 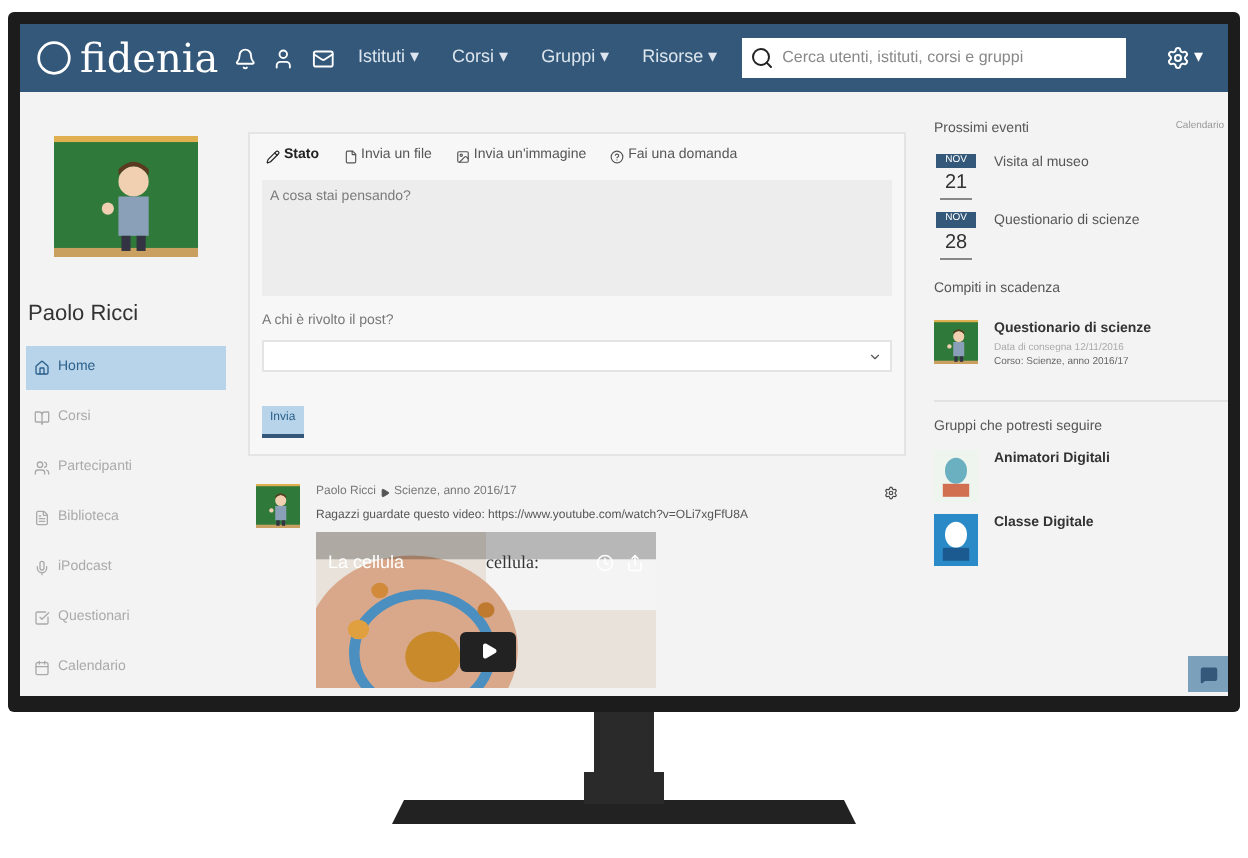 What do you see at coordinates (956, 184) in the screenshot?
I see `event-day: 21` at bounding box center [956, 184].